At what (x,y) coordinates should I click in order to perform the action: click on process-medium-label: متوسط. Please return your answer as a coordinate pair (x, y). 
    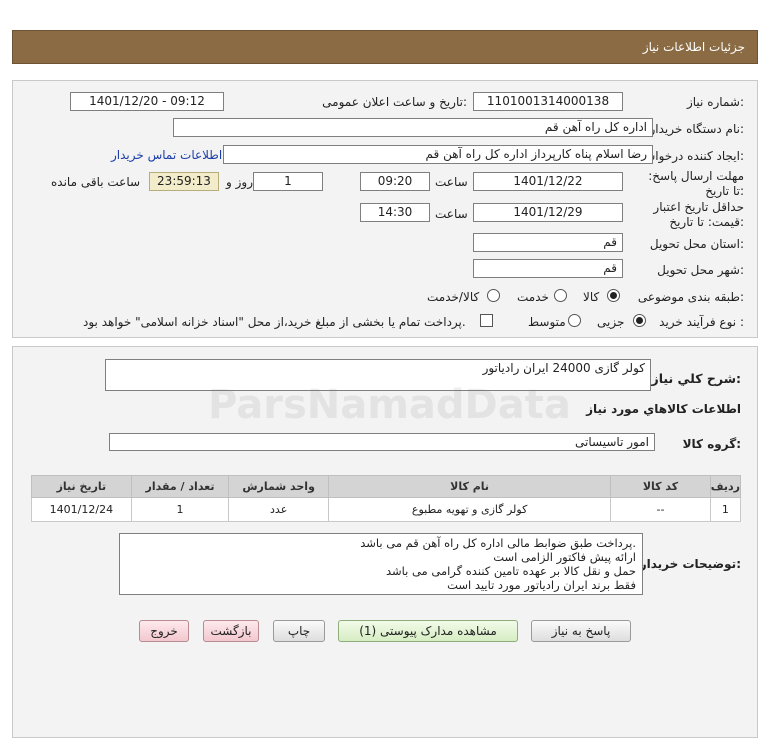
    Looking at the image, I should click on (547, 322).